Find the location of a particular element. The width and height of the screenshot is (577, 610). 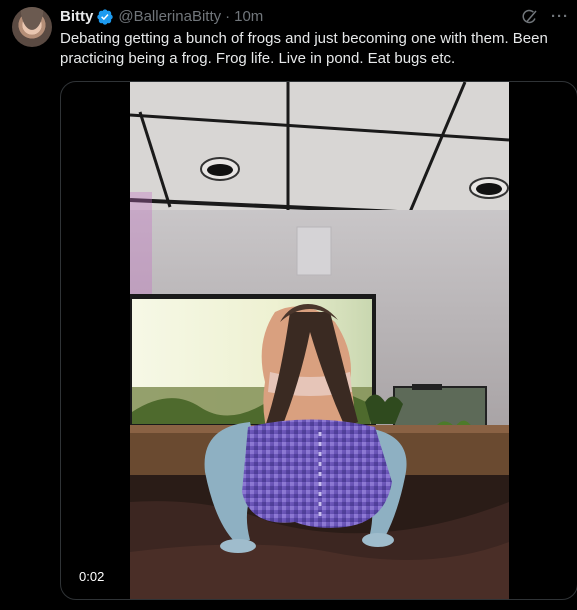

more-options-icon: ··· is located at coordinates (560, 17).